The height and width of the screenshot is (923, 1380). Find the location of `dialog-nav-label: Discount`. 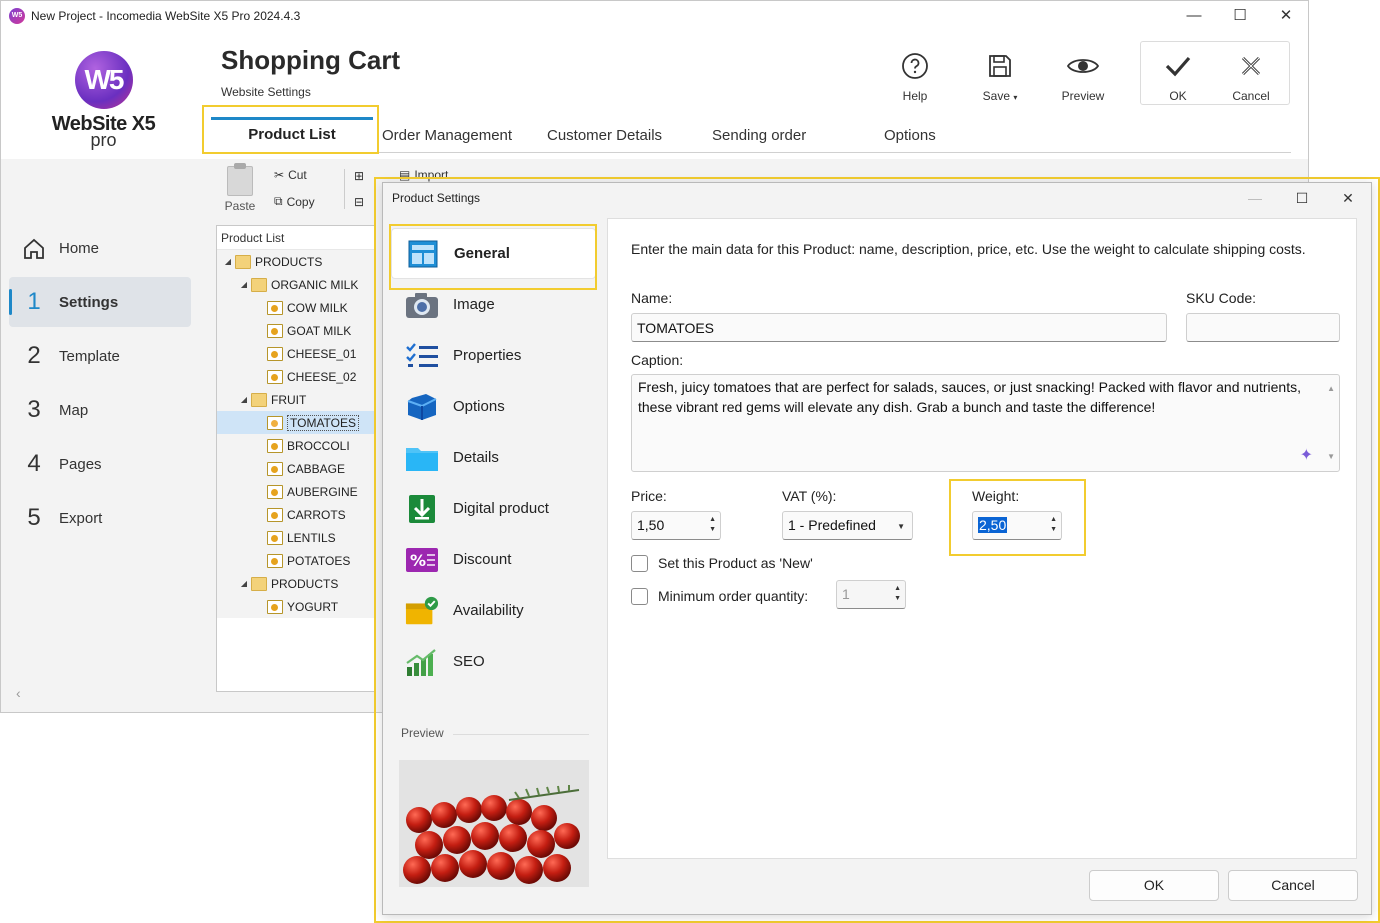

dialog-nav-label: Discount is located at coordinates (482, 559).